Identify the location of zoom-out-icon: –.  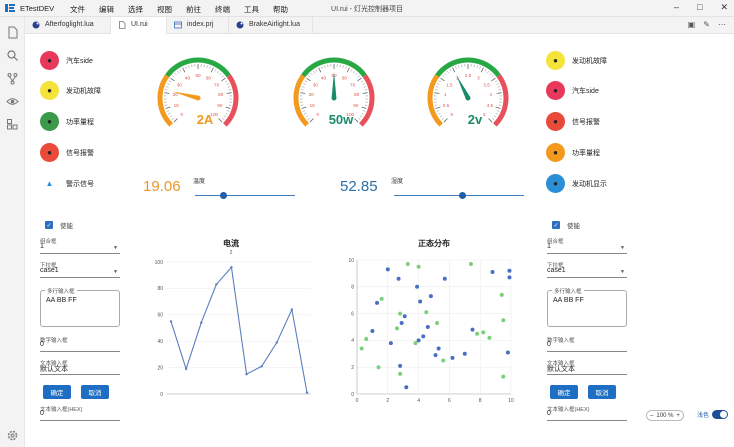
(651, 416).